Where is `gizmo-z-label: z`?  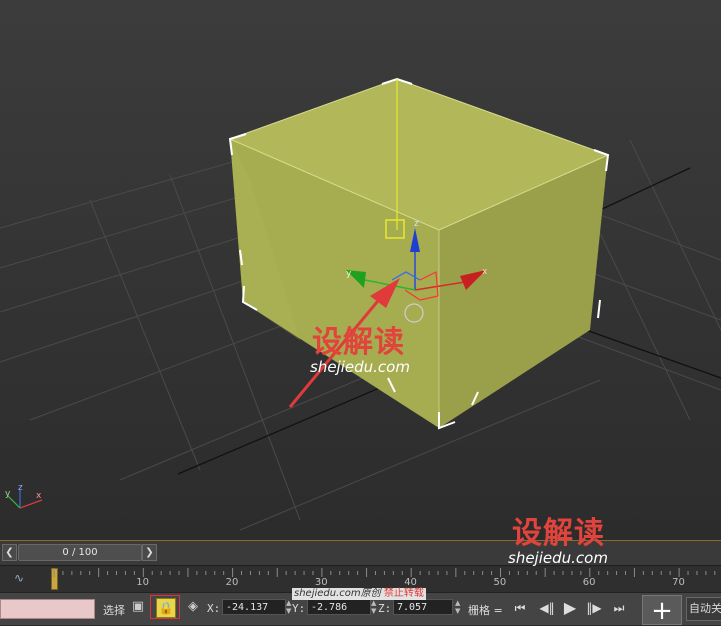
gizmo-z-label: z is located at coordinates (416, 224).